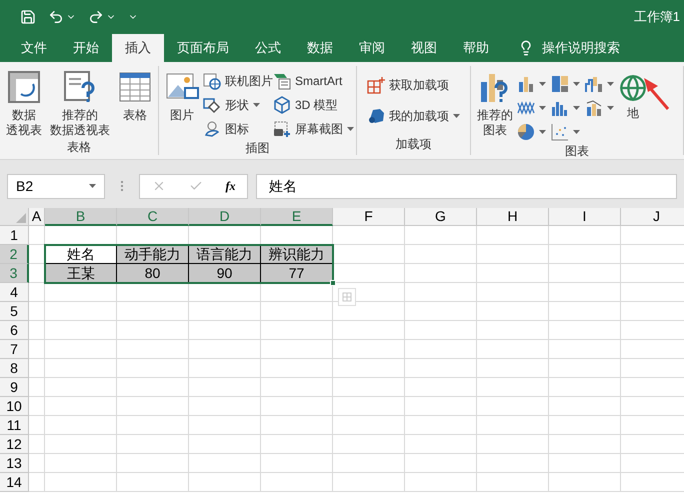 The image size is (684, 500). What do you see at coordinates (153, 217) in the screenshot?
I see `column-header: C` at bounding box center [153, 217].